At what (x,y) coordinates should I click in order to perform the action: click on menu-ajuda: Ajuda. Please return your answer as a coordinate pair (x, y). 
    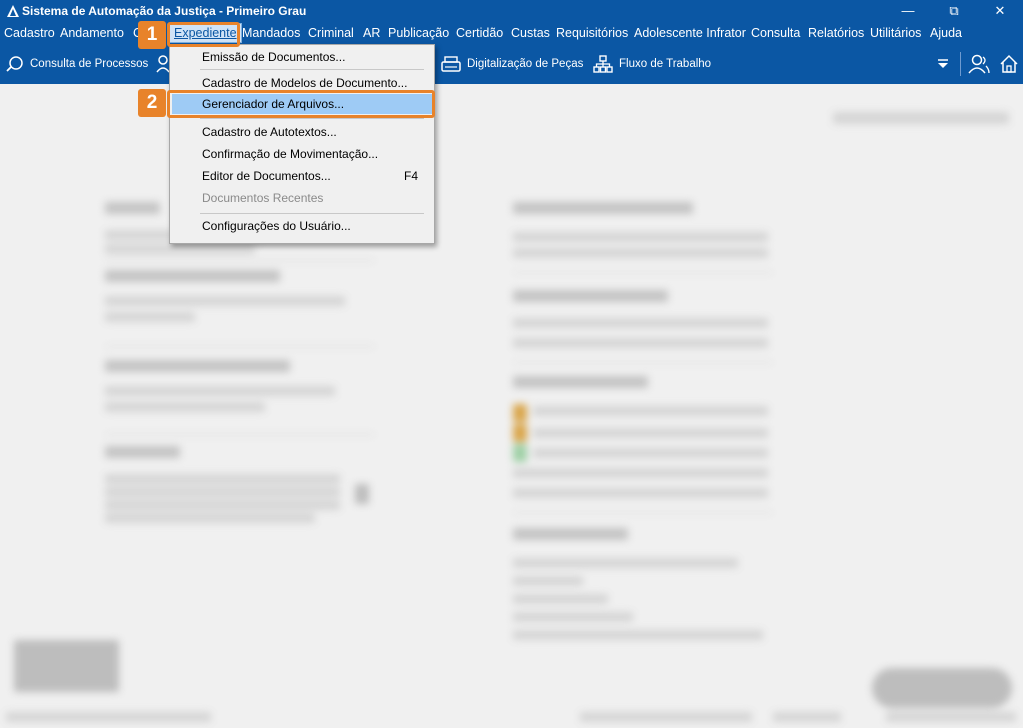
    Looking at the image, I should click on (946, 33).